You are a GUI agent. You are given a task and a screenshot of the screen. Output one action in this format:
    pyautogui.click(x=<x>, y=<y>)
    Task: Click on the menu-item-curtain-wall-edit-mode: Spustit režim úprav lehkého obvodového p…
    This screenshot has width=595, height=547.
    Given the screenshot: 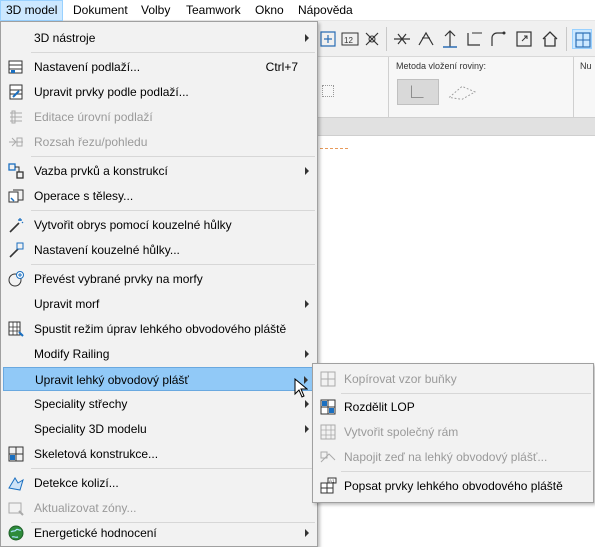 What is the action you would take?
    pyautogui.click(x=159, y=329)
    